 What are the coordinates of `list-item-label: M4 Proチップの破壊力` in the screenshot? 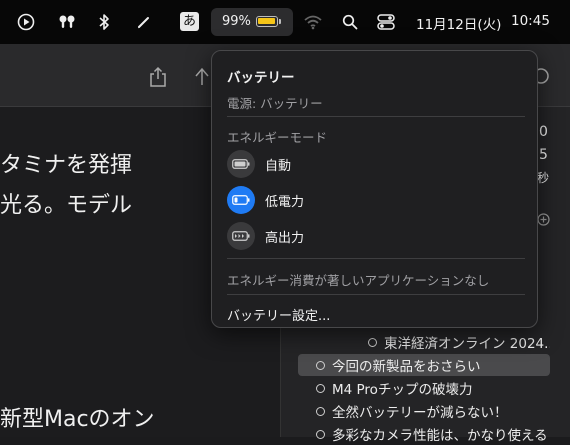 It's located at (402, 390).